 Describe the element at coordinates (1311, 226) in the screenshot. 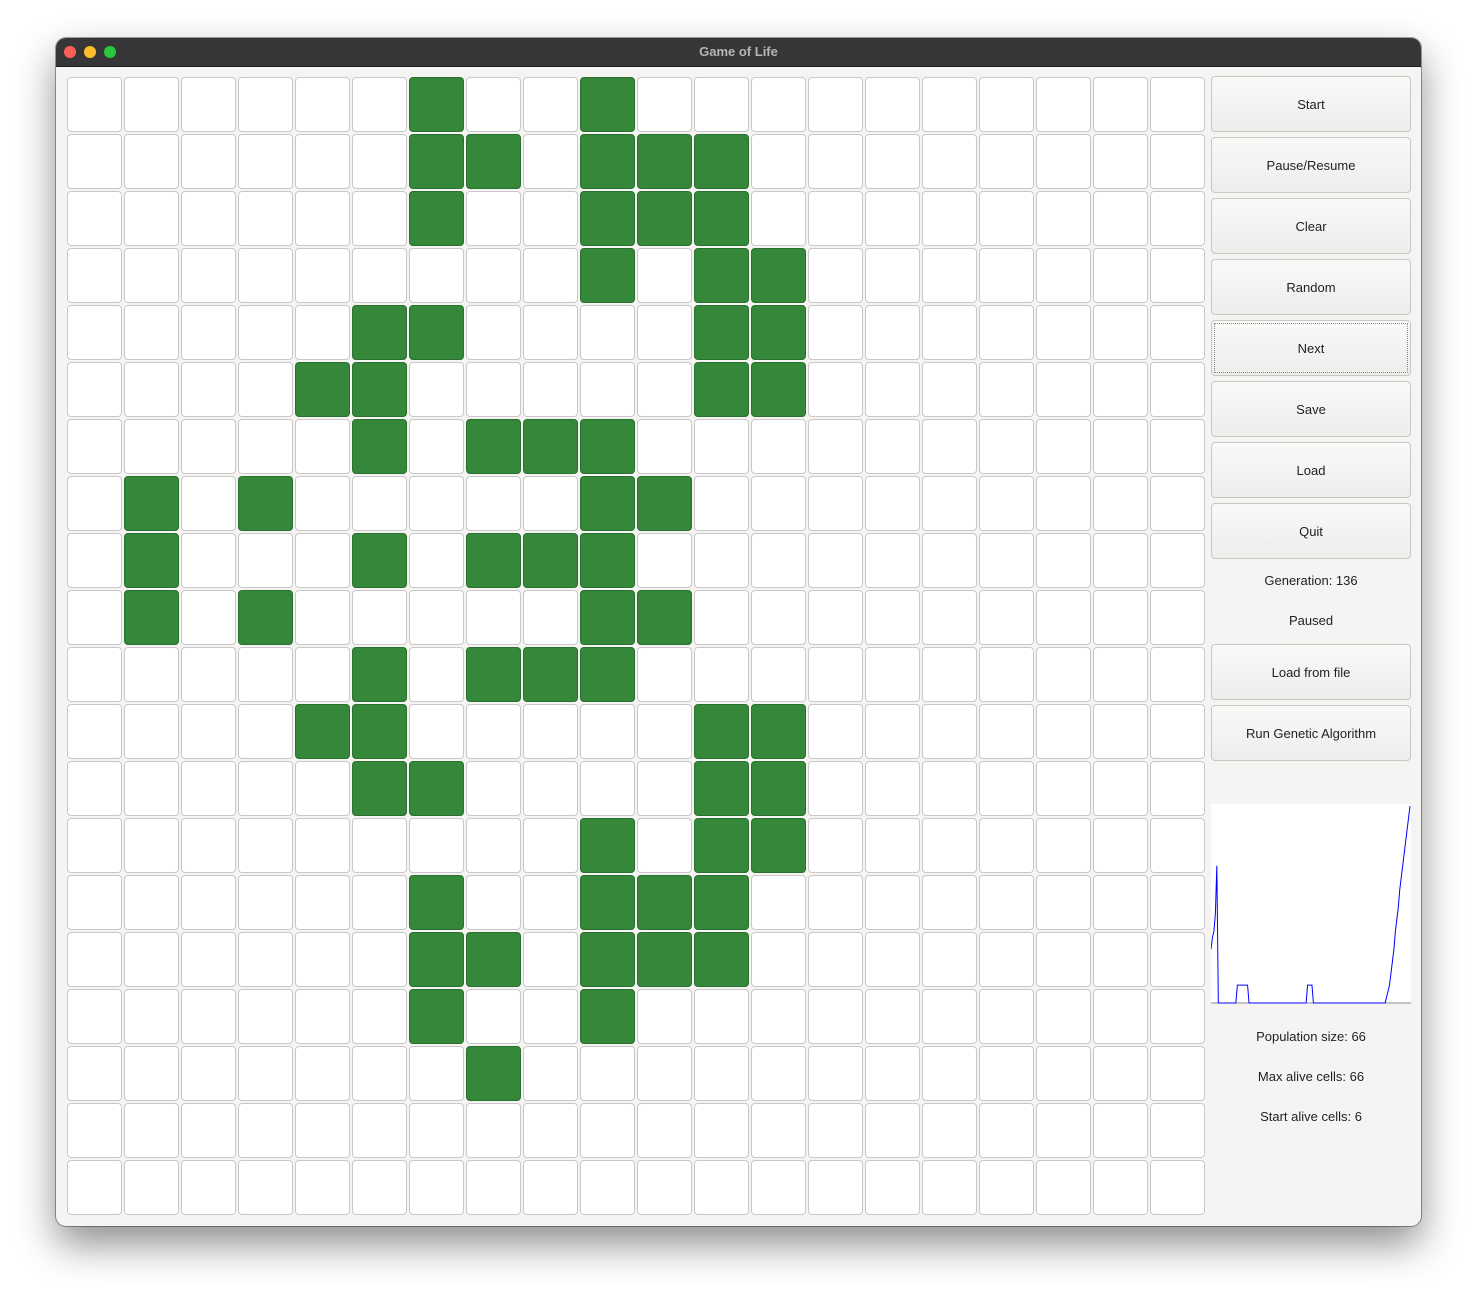

I see `clear-button: Clear` at that location.